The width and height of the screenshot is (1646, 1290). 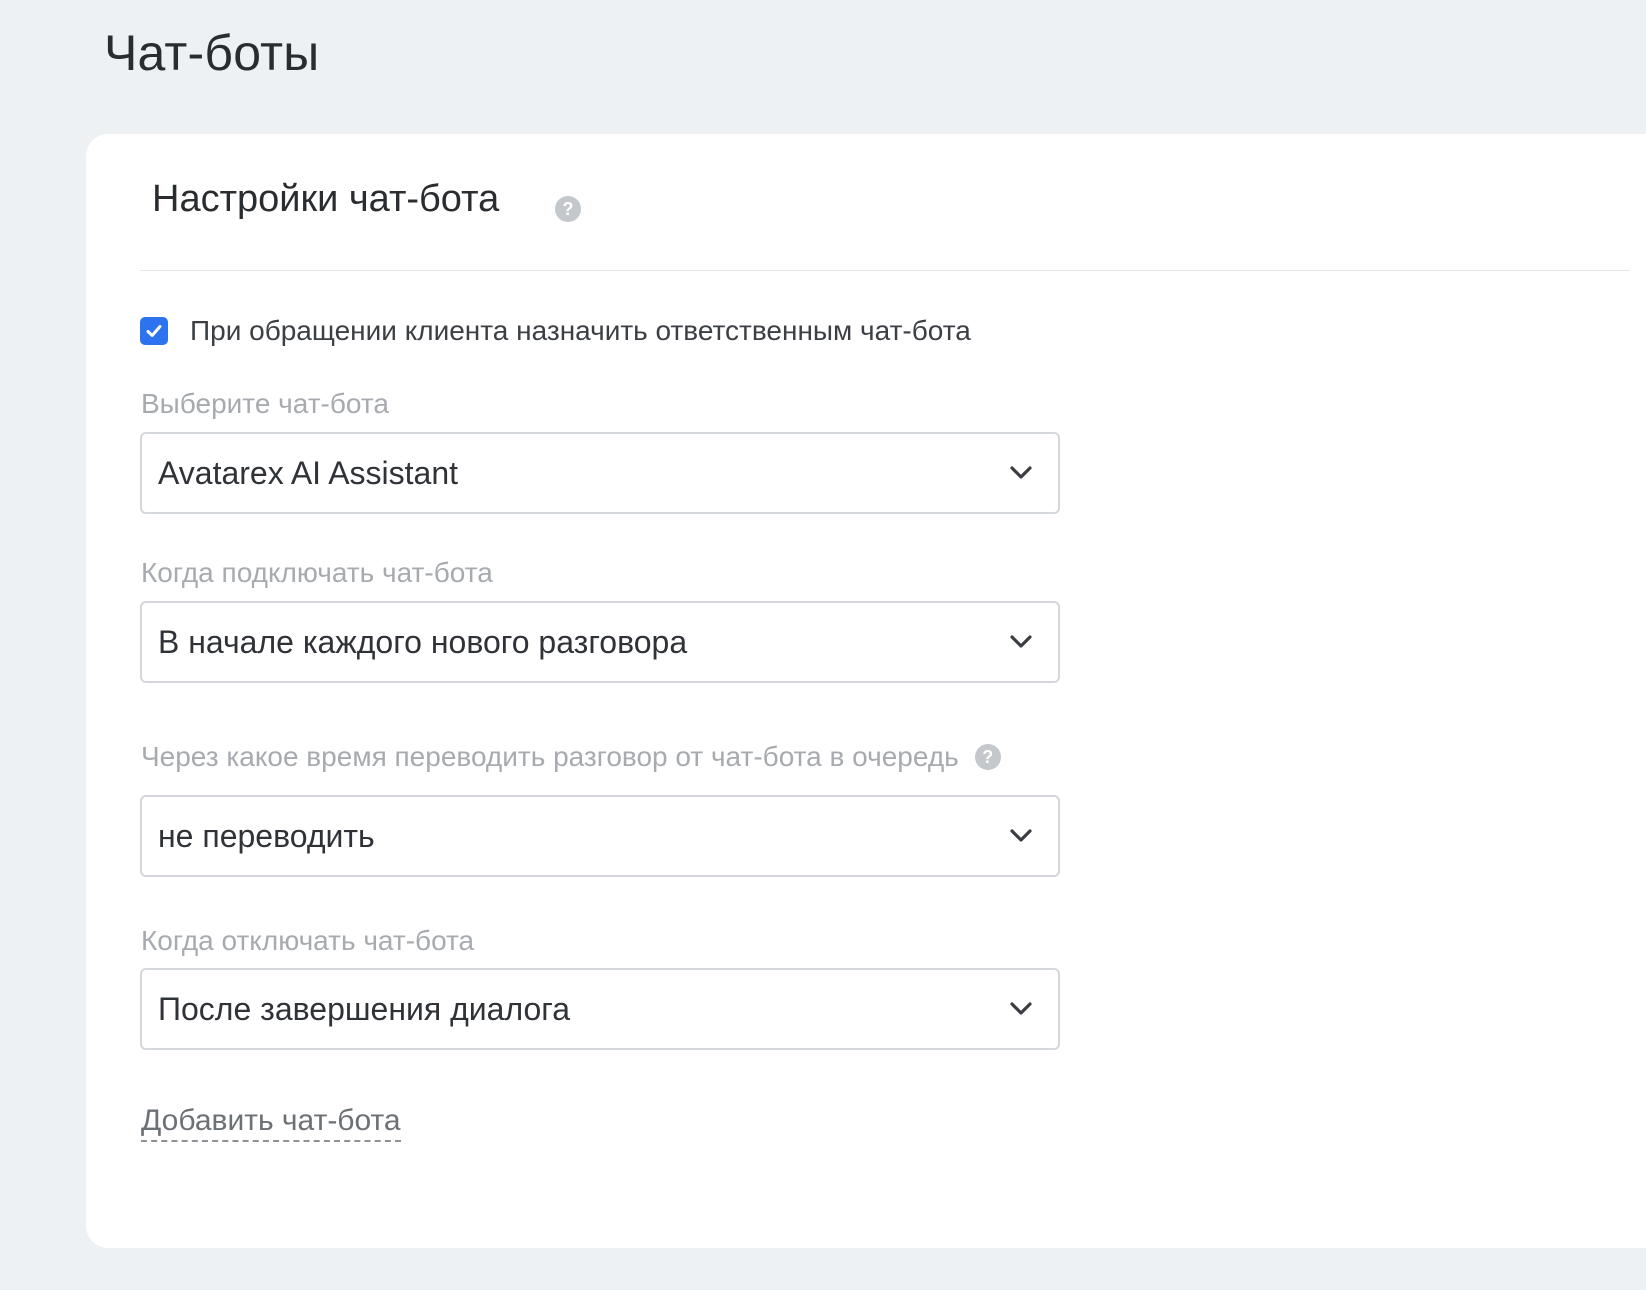 I want to click on checkmark-icon, so click(x=154, y=331).